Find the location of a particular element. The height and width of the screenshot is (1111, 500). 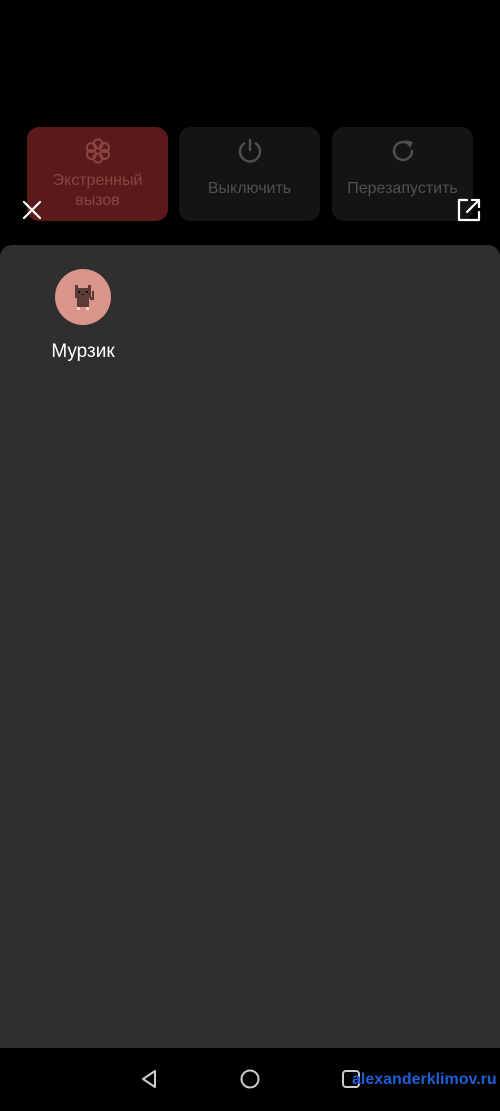

nav-back-icon is located at coordinates (149, 1079).